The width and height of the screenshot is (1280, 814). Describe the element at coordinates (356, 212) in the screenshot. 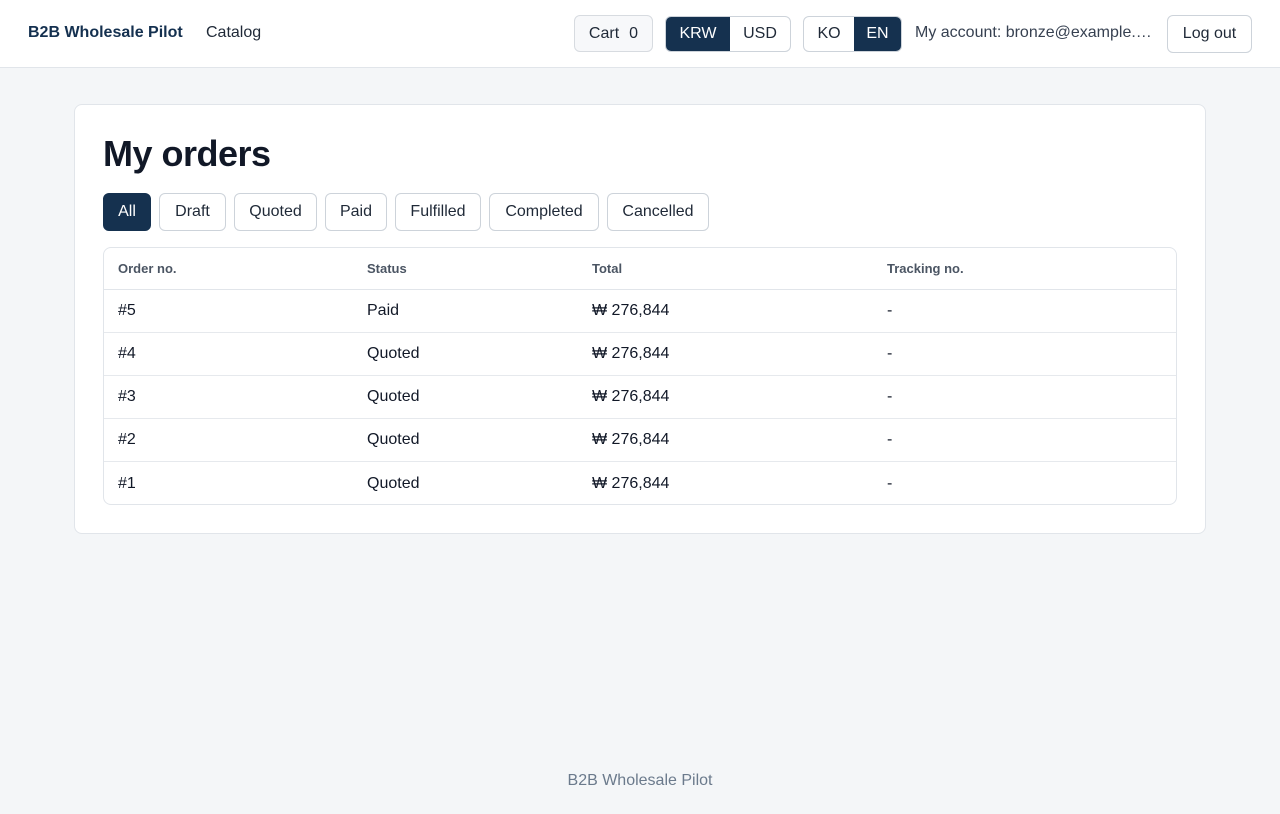

I see `filter-paid-button: Paid` at that location.